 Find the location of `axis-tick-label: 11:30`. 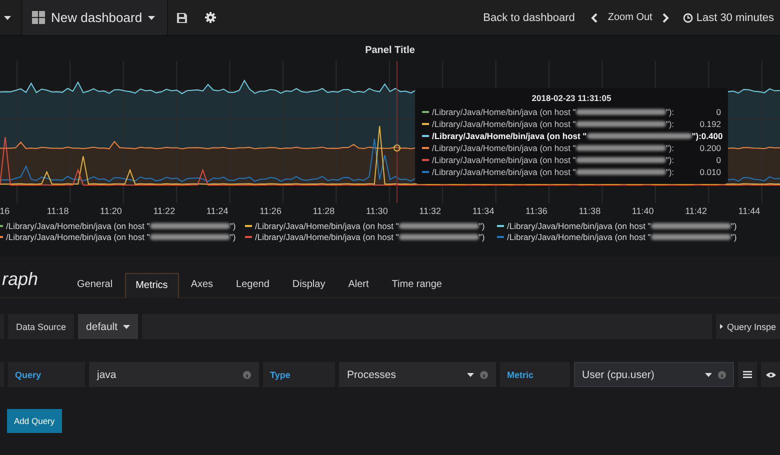

axis-tick-label: 11:30 is located at coordinates (376, 211).